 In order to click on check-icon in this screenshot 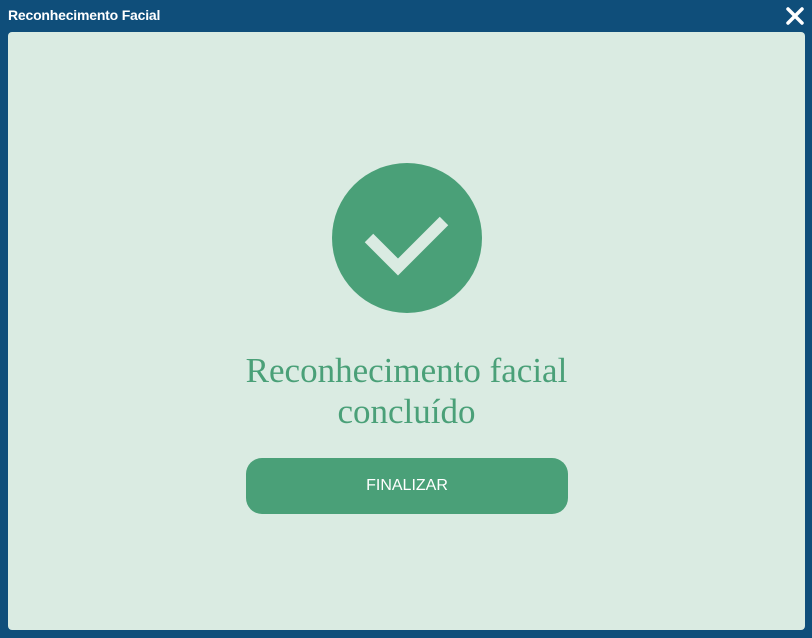, I will do `click(406, 246)`.